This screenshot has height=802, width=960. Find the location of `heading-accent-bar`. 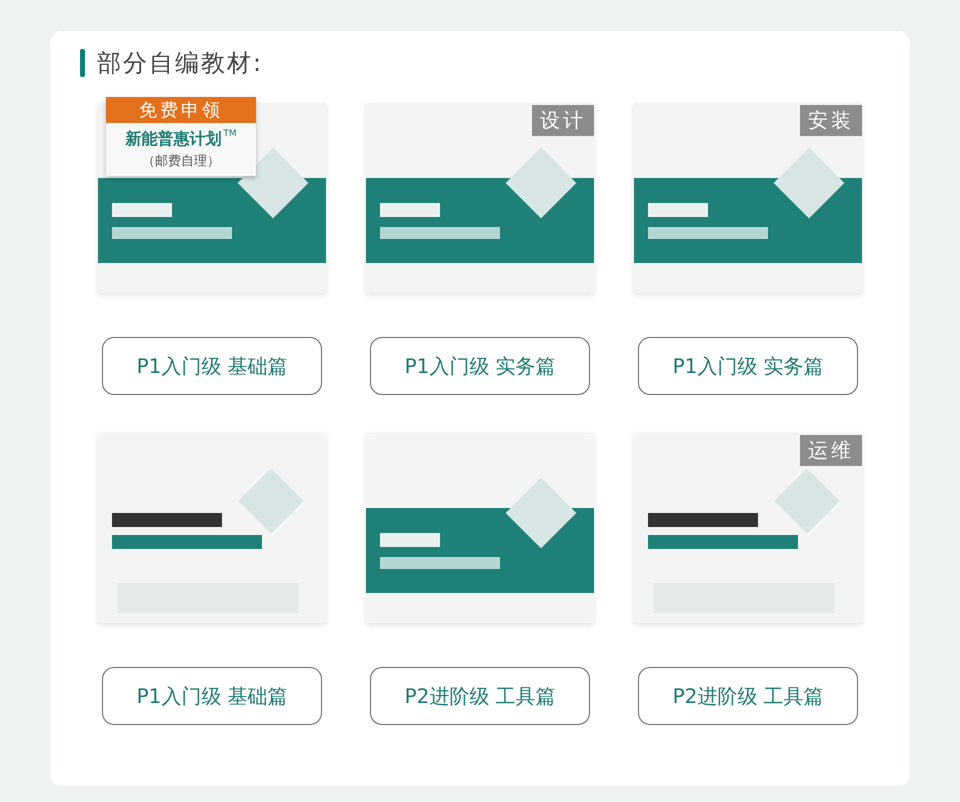

heading-accent-bar is located at coordinates (82, 63).